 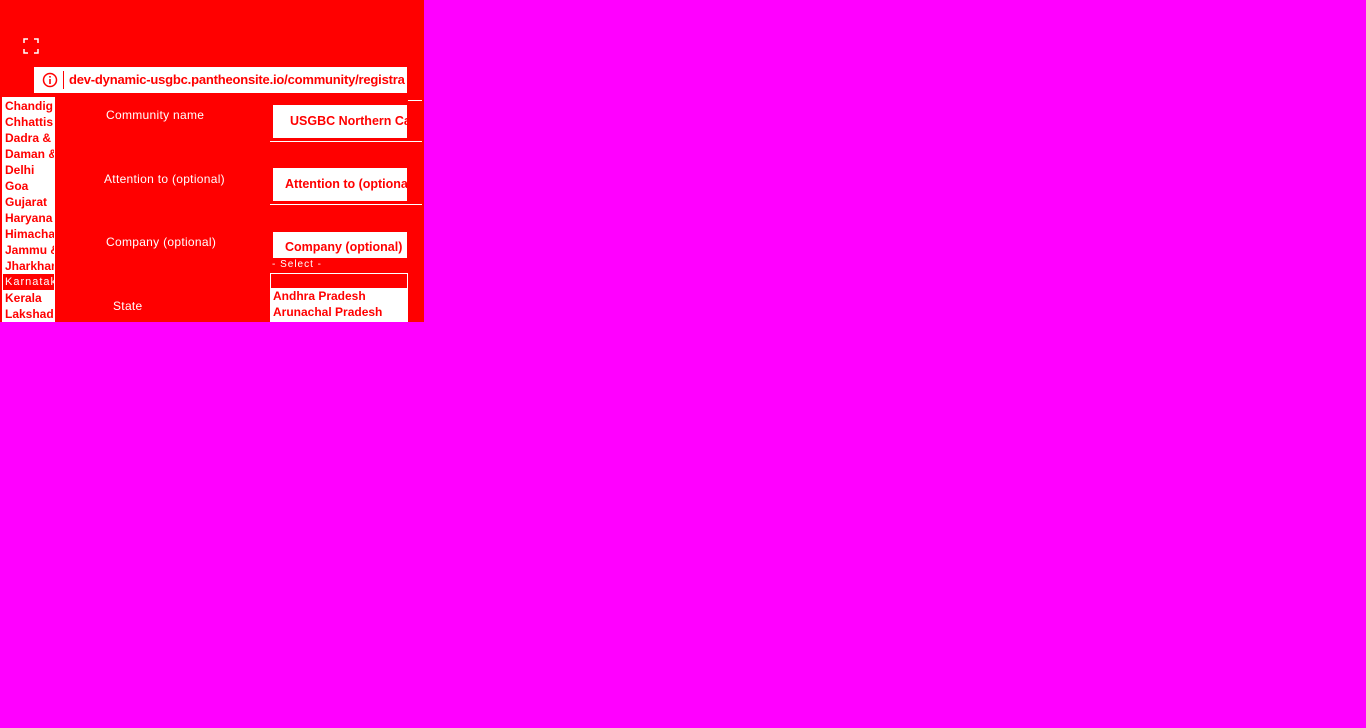 I want to click on list-item: Delhi, so click(x=28, y=170).